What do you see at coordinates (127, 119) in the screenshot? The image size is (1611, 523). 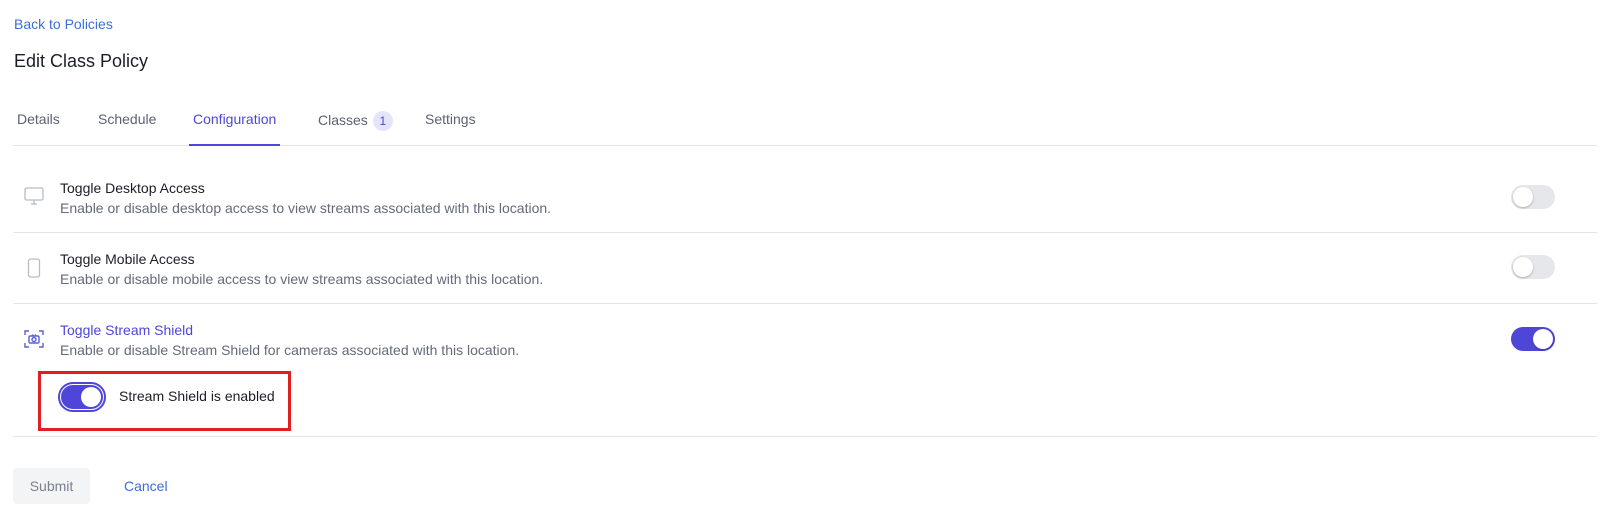 I see `tab-label: Schedule` at bounding box center [127, 119].